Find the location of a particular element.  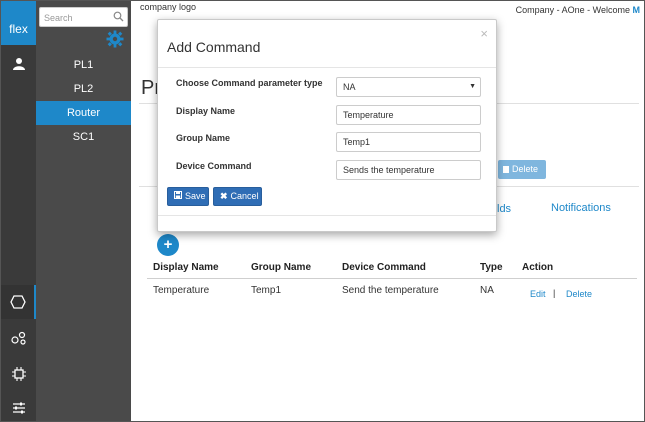

tab-fields: lds is located at coordinates (504, 209).